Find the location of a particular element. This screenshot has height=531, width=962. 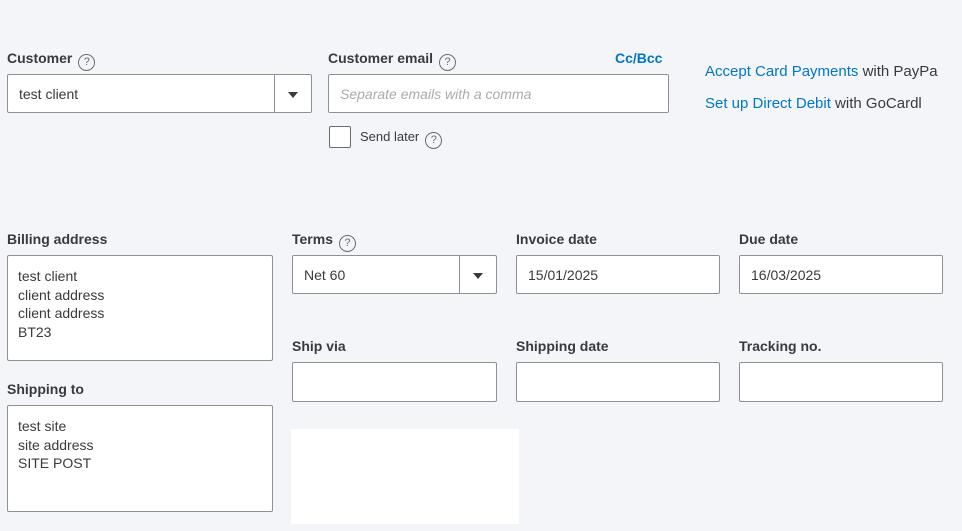

shipping-to-textarea: test site site address SITE POST is located at coordinates (140, 458).